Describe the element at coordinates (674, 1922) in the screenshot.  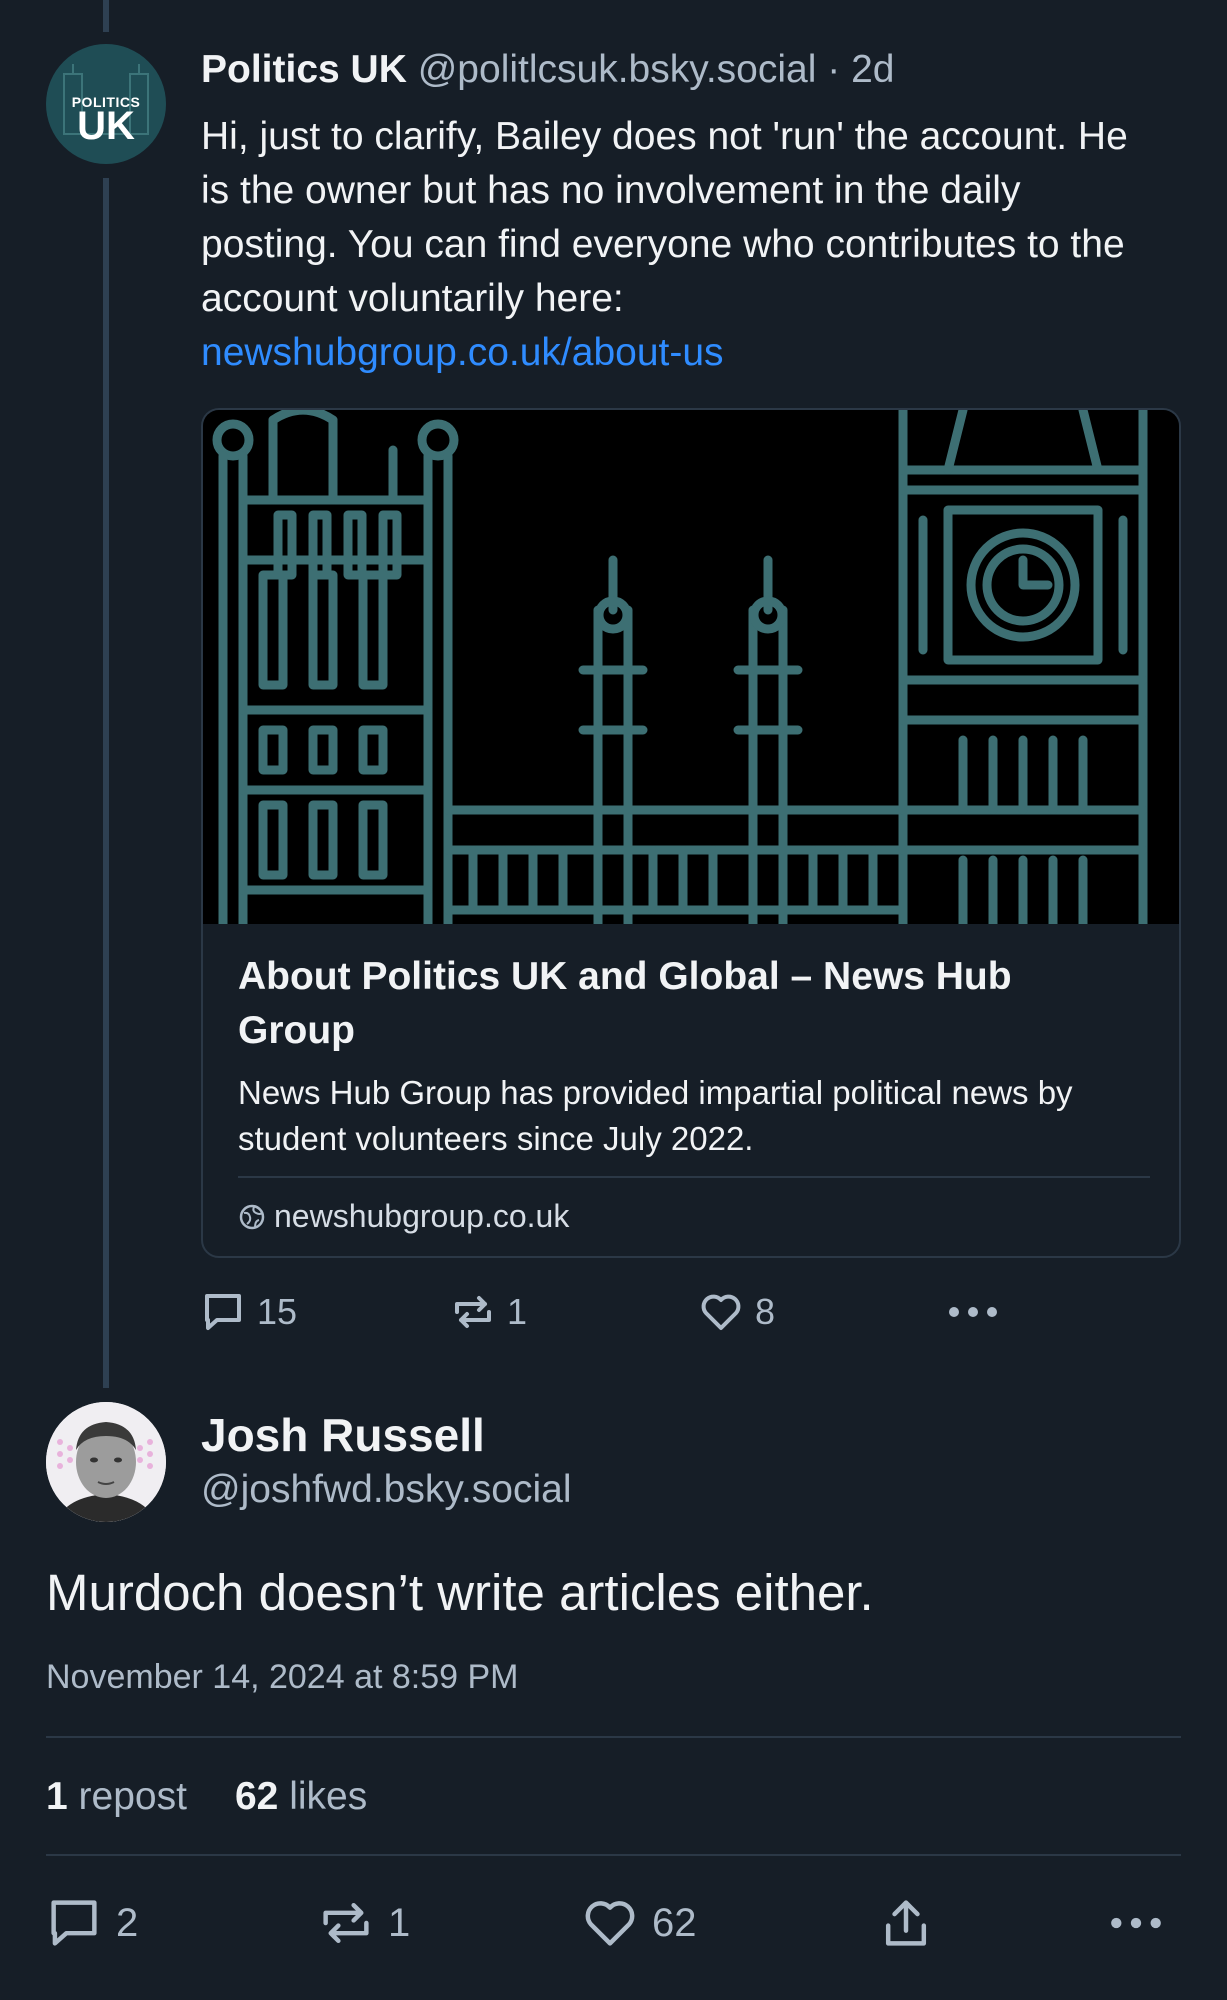
I see `like-count: 62` at that location.